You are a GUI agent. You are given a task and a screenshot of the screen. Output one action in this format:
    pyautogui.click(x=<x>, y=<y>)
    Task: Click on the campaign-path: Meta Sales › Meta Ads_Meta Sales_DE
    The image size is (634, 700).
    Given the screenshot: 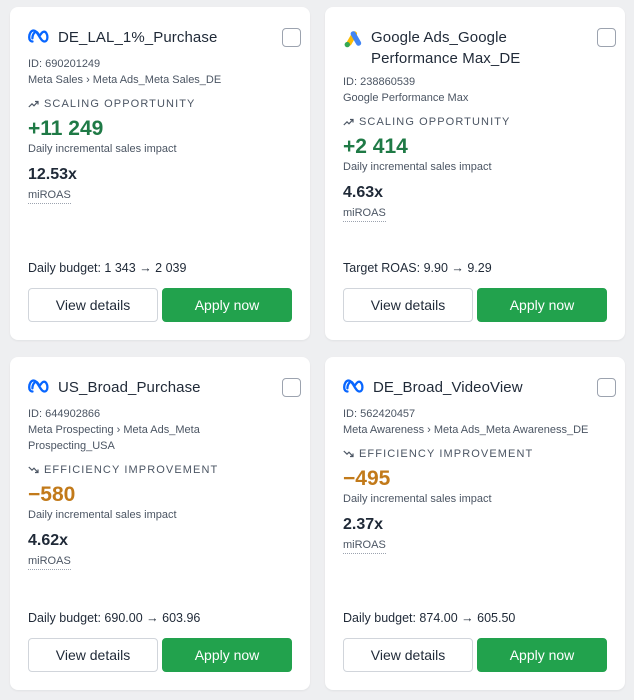 What is the action you would take?
    pyautogui.click(x=125, y=80)
    